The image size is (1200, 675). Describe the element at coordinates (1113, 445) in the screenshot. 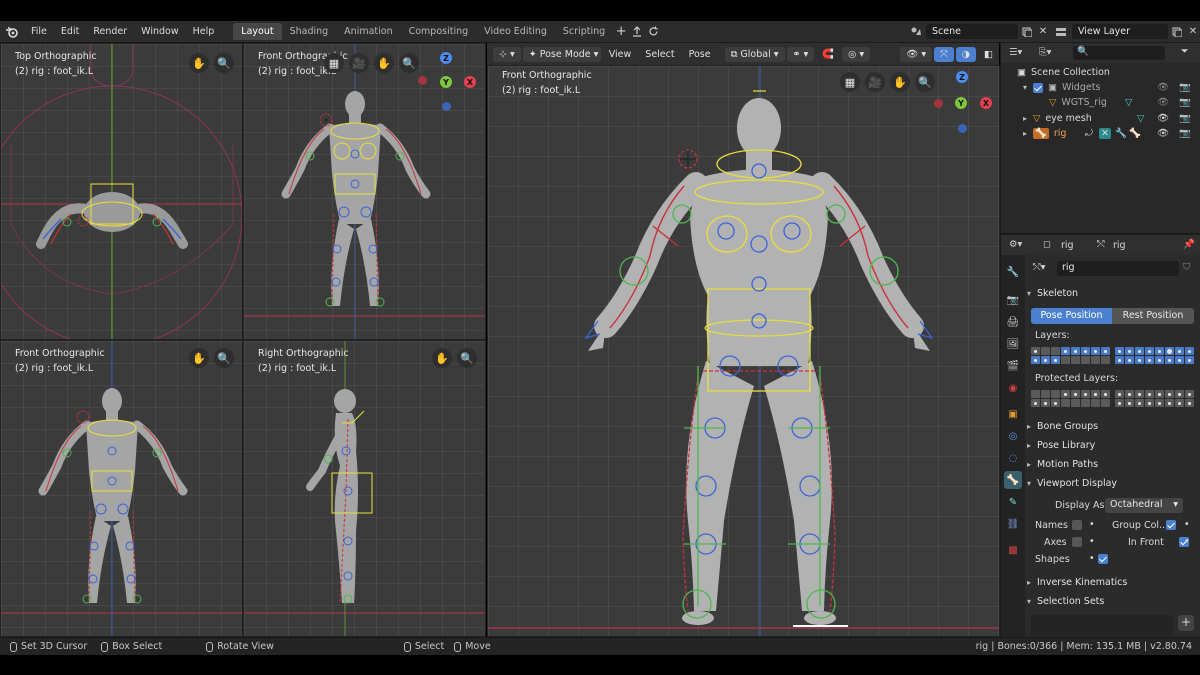

I see `pose-library-panel-header: ▸ Pose Library` at that location.